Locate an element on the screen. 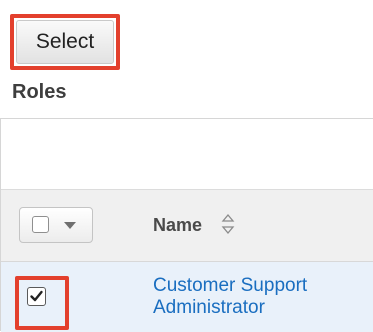 Image resolution: width=373 pixels, height=332 pixels. select-all-checkbox is located at coordinates (40, 224).